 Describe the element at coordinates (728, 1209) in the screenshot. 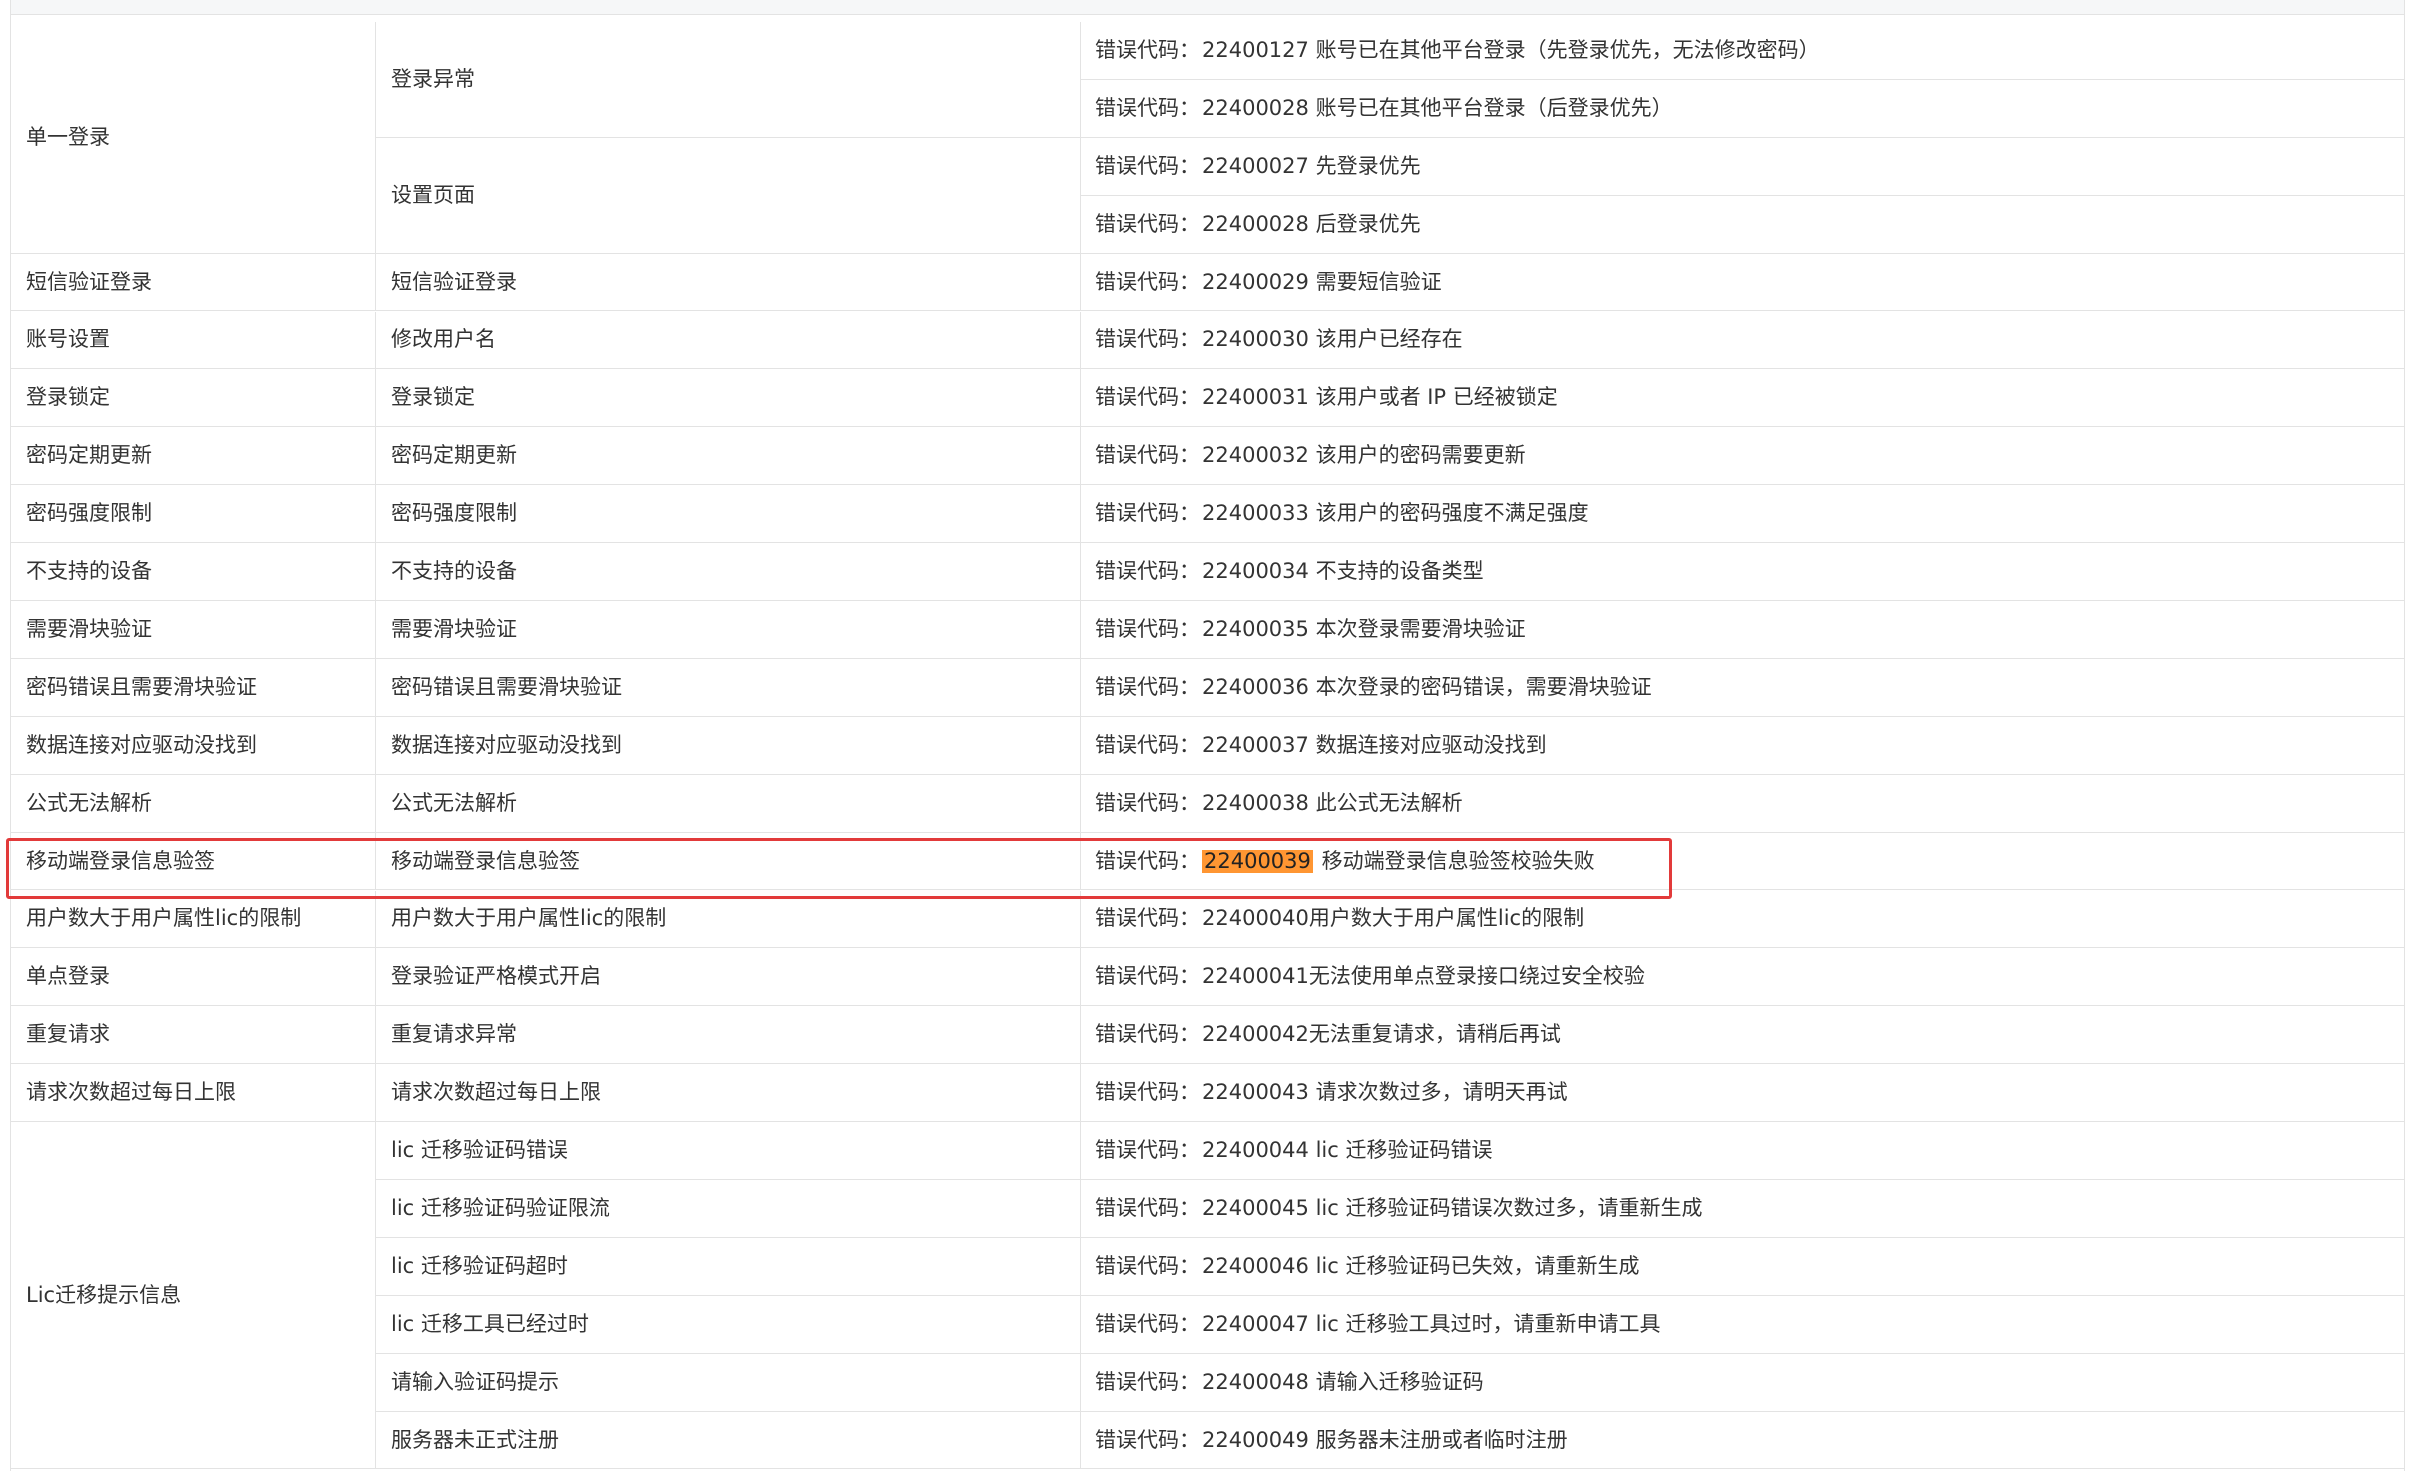

I see `scene-cell: lic 迁移验证码验证限流` at that location.